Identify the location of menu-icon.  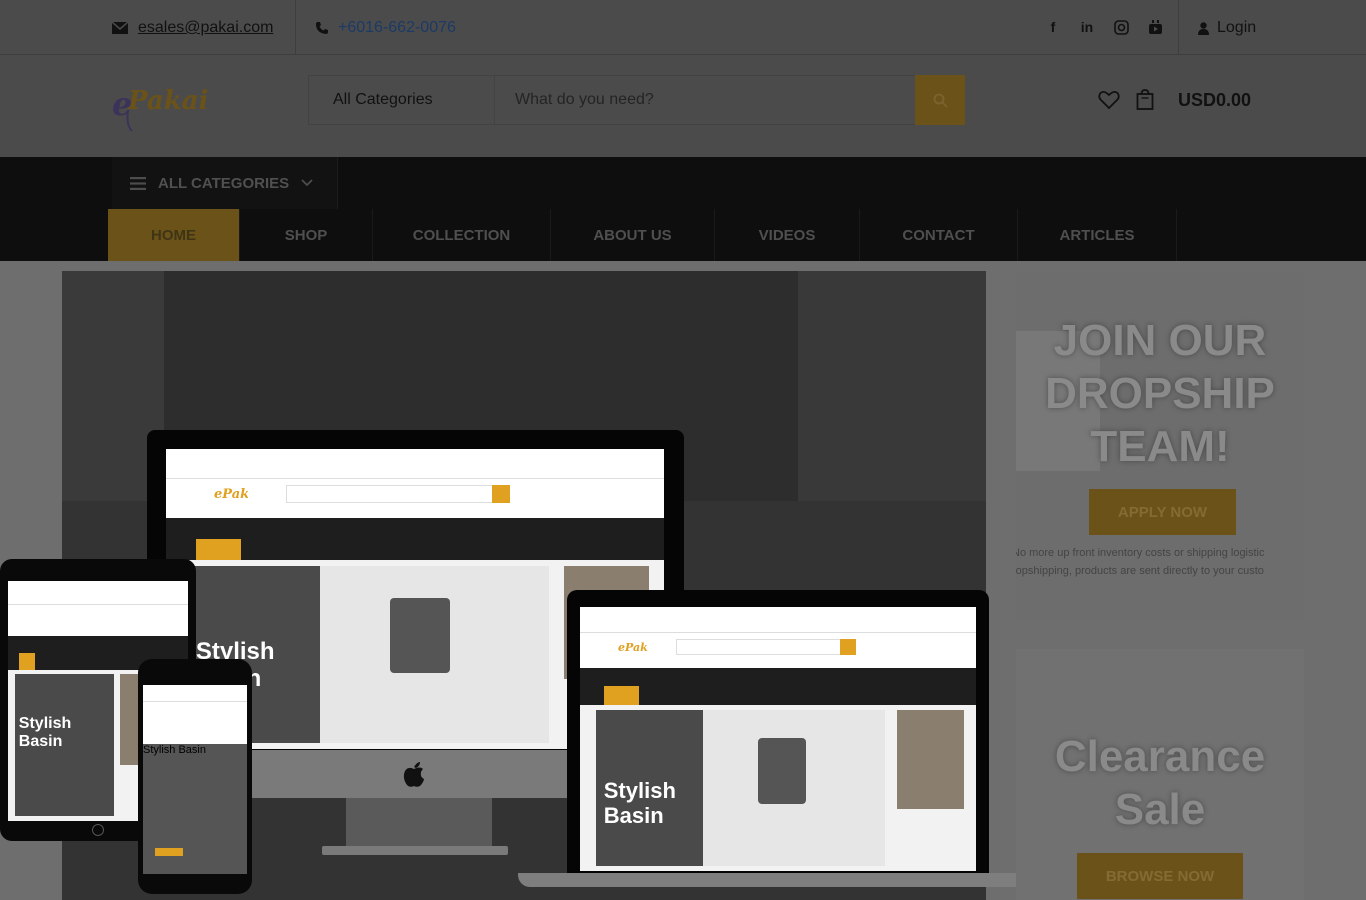
(138, 183).